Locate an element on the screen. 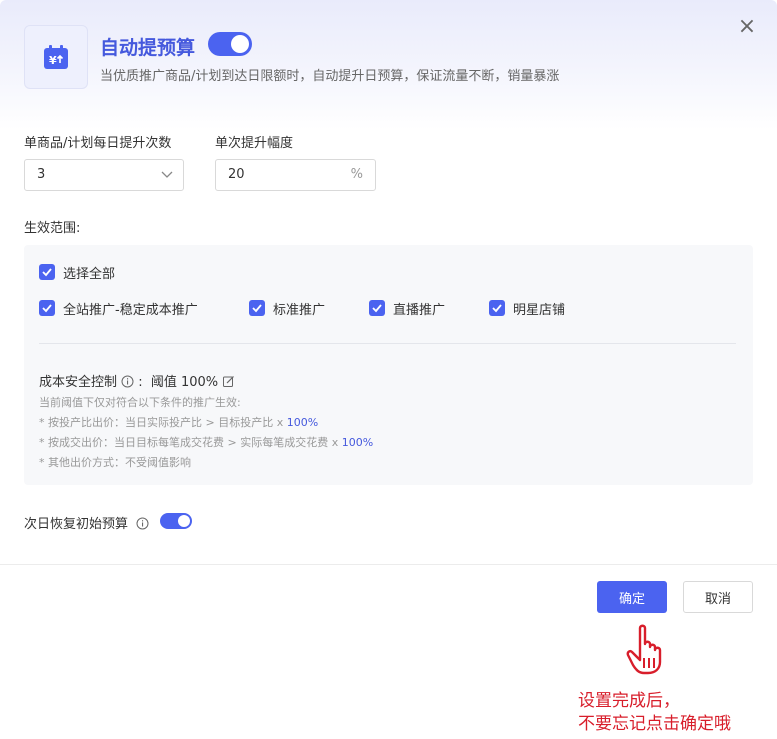 Image resolution: width=777 pixels, height=739 pixels. scope-label: 生效范围: is located at coordinates (52, 228).